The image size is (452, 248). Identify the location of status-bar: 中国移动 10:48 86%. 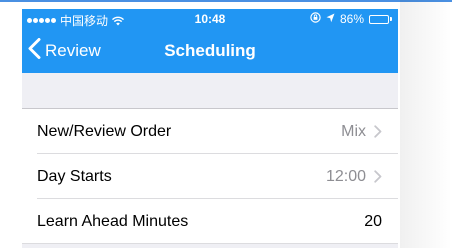
(210, 19).